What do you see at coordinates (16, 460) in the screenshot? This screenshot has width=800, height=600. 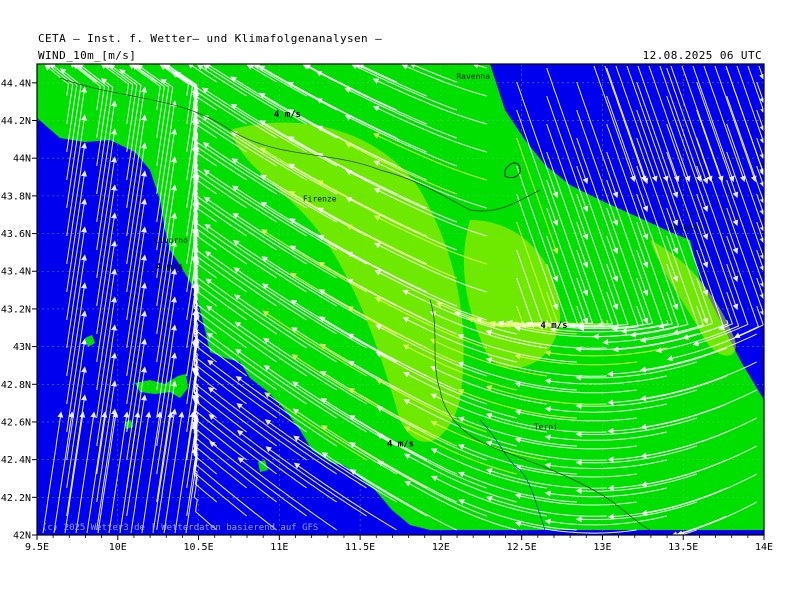 I see `y-tick-label: 42.4N` at bounding box center [16, 460].